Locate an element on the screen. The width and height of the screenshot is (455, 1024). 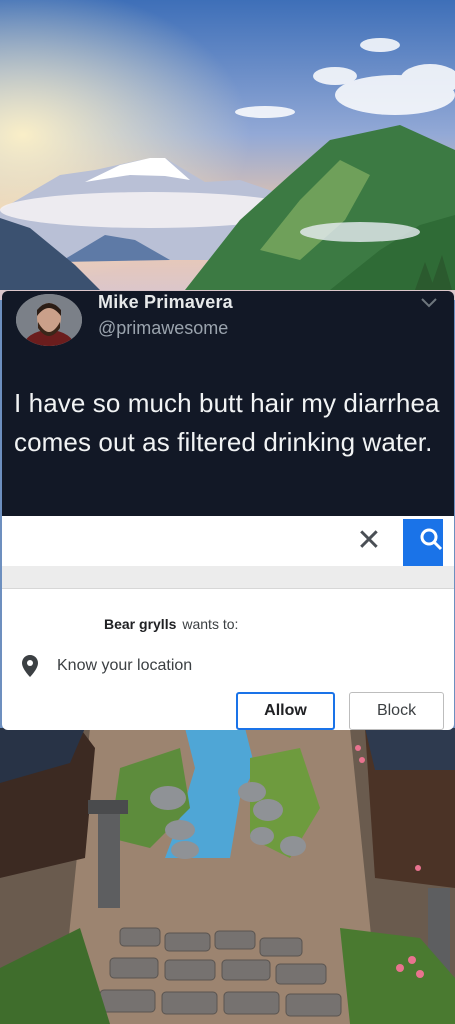
chevron-down-icon is located at coordinates (429, 303).